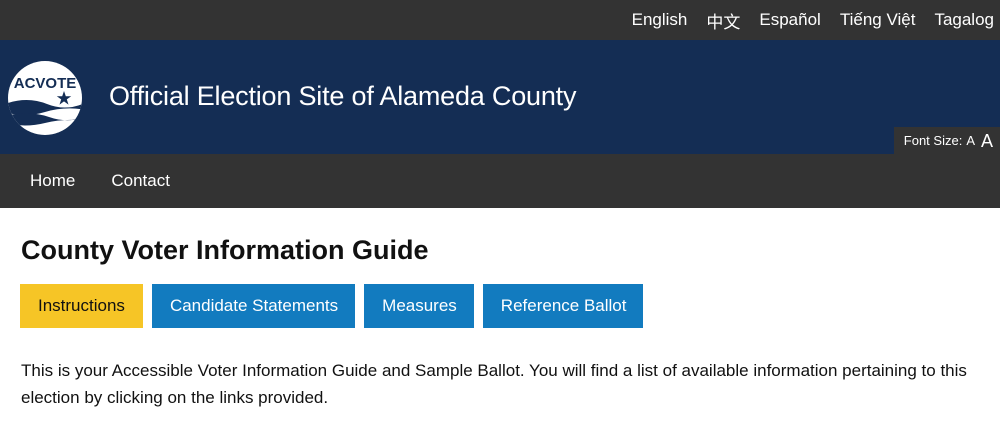 This screenshot has width=1000, height=447. What do you see at coordinates (500, 181) in the screenshot?
I see `main-nav: Home Contact` at bounding box center [500, 181].